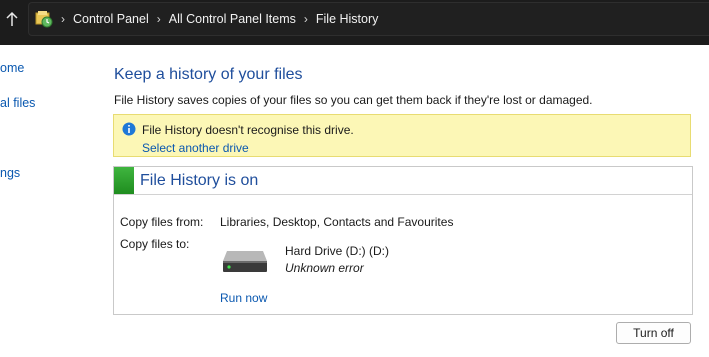 This screenshot has height=357, width=709. Describe the element at coordinates (653, 333) in the screenshot. I see `turn-off-button: Turn off` at that location.